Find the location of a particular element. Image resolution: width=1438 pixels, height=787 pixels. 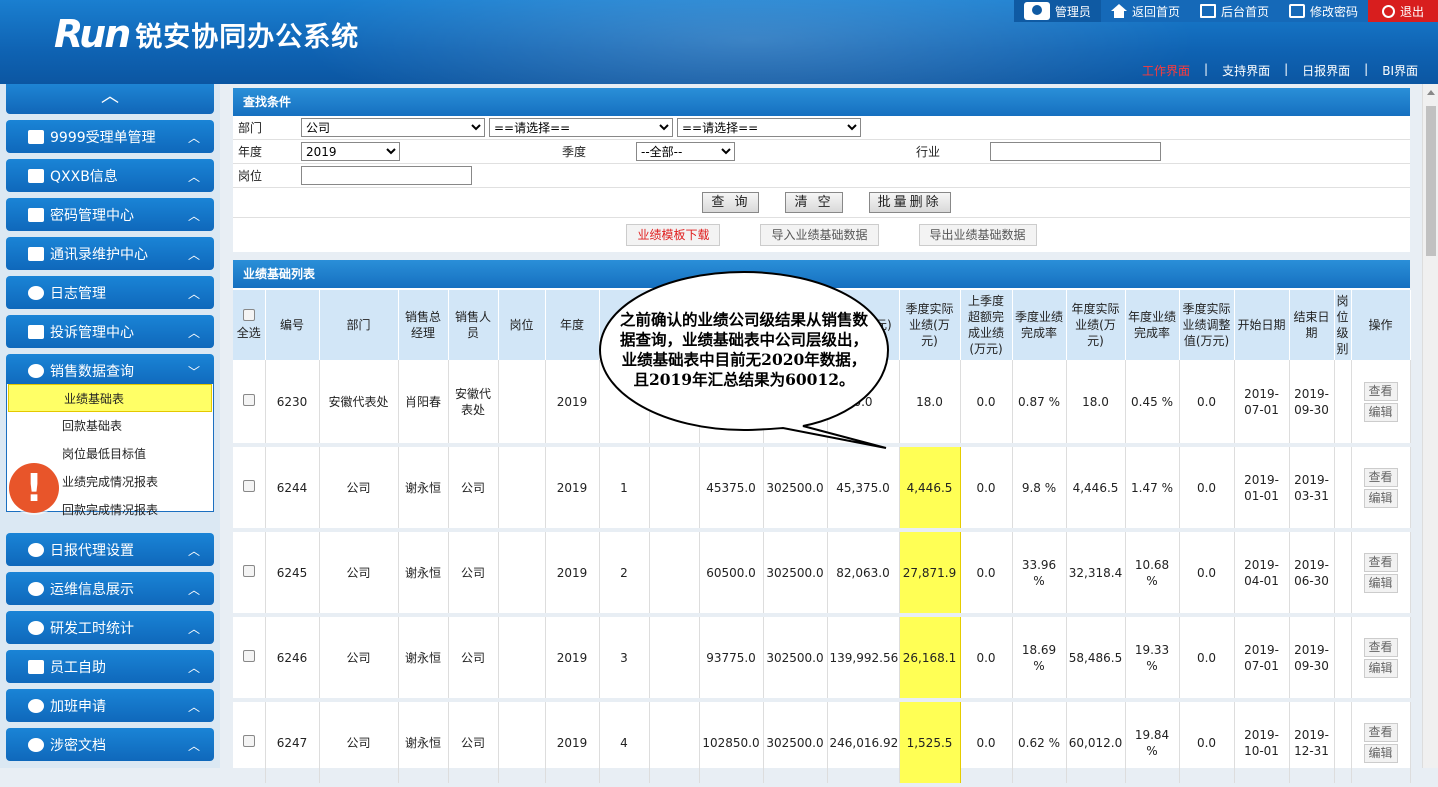

query-button: 查 询 is located at coordinates (731, 202).